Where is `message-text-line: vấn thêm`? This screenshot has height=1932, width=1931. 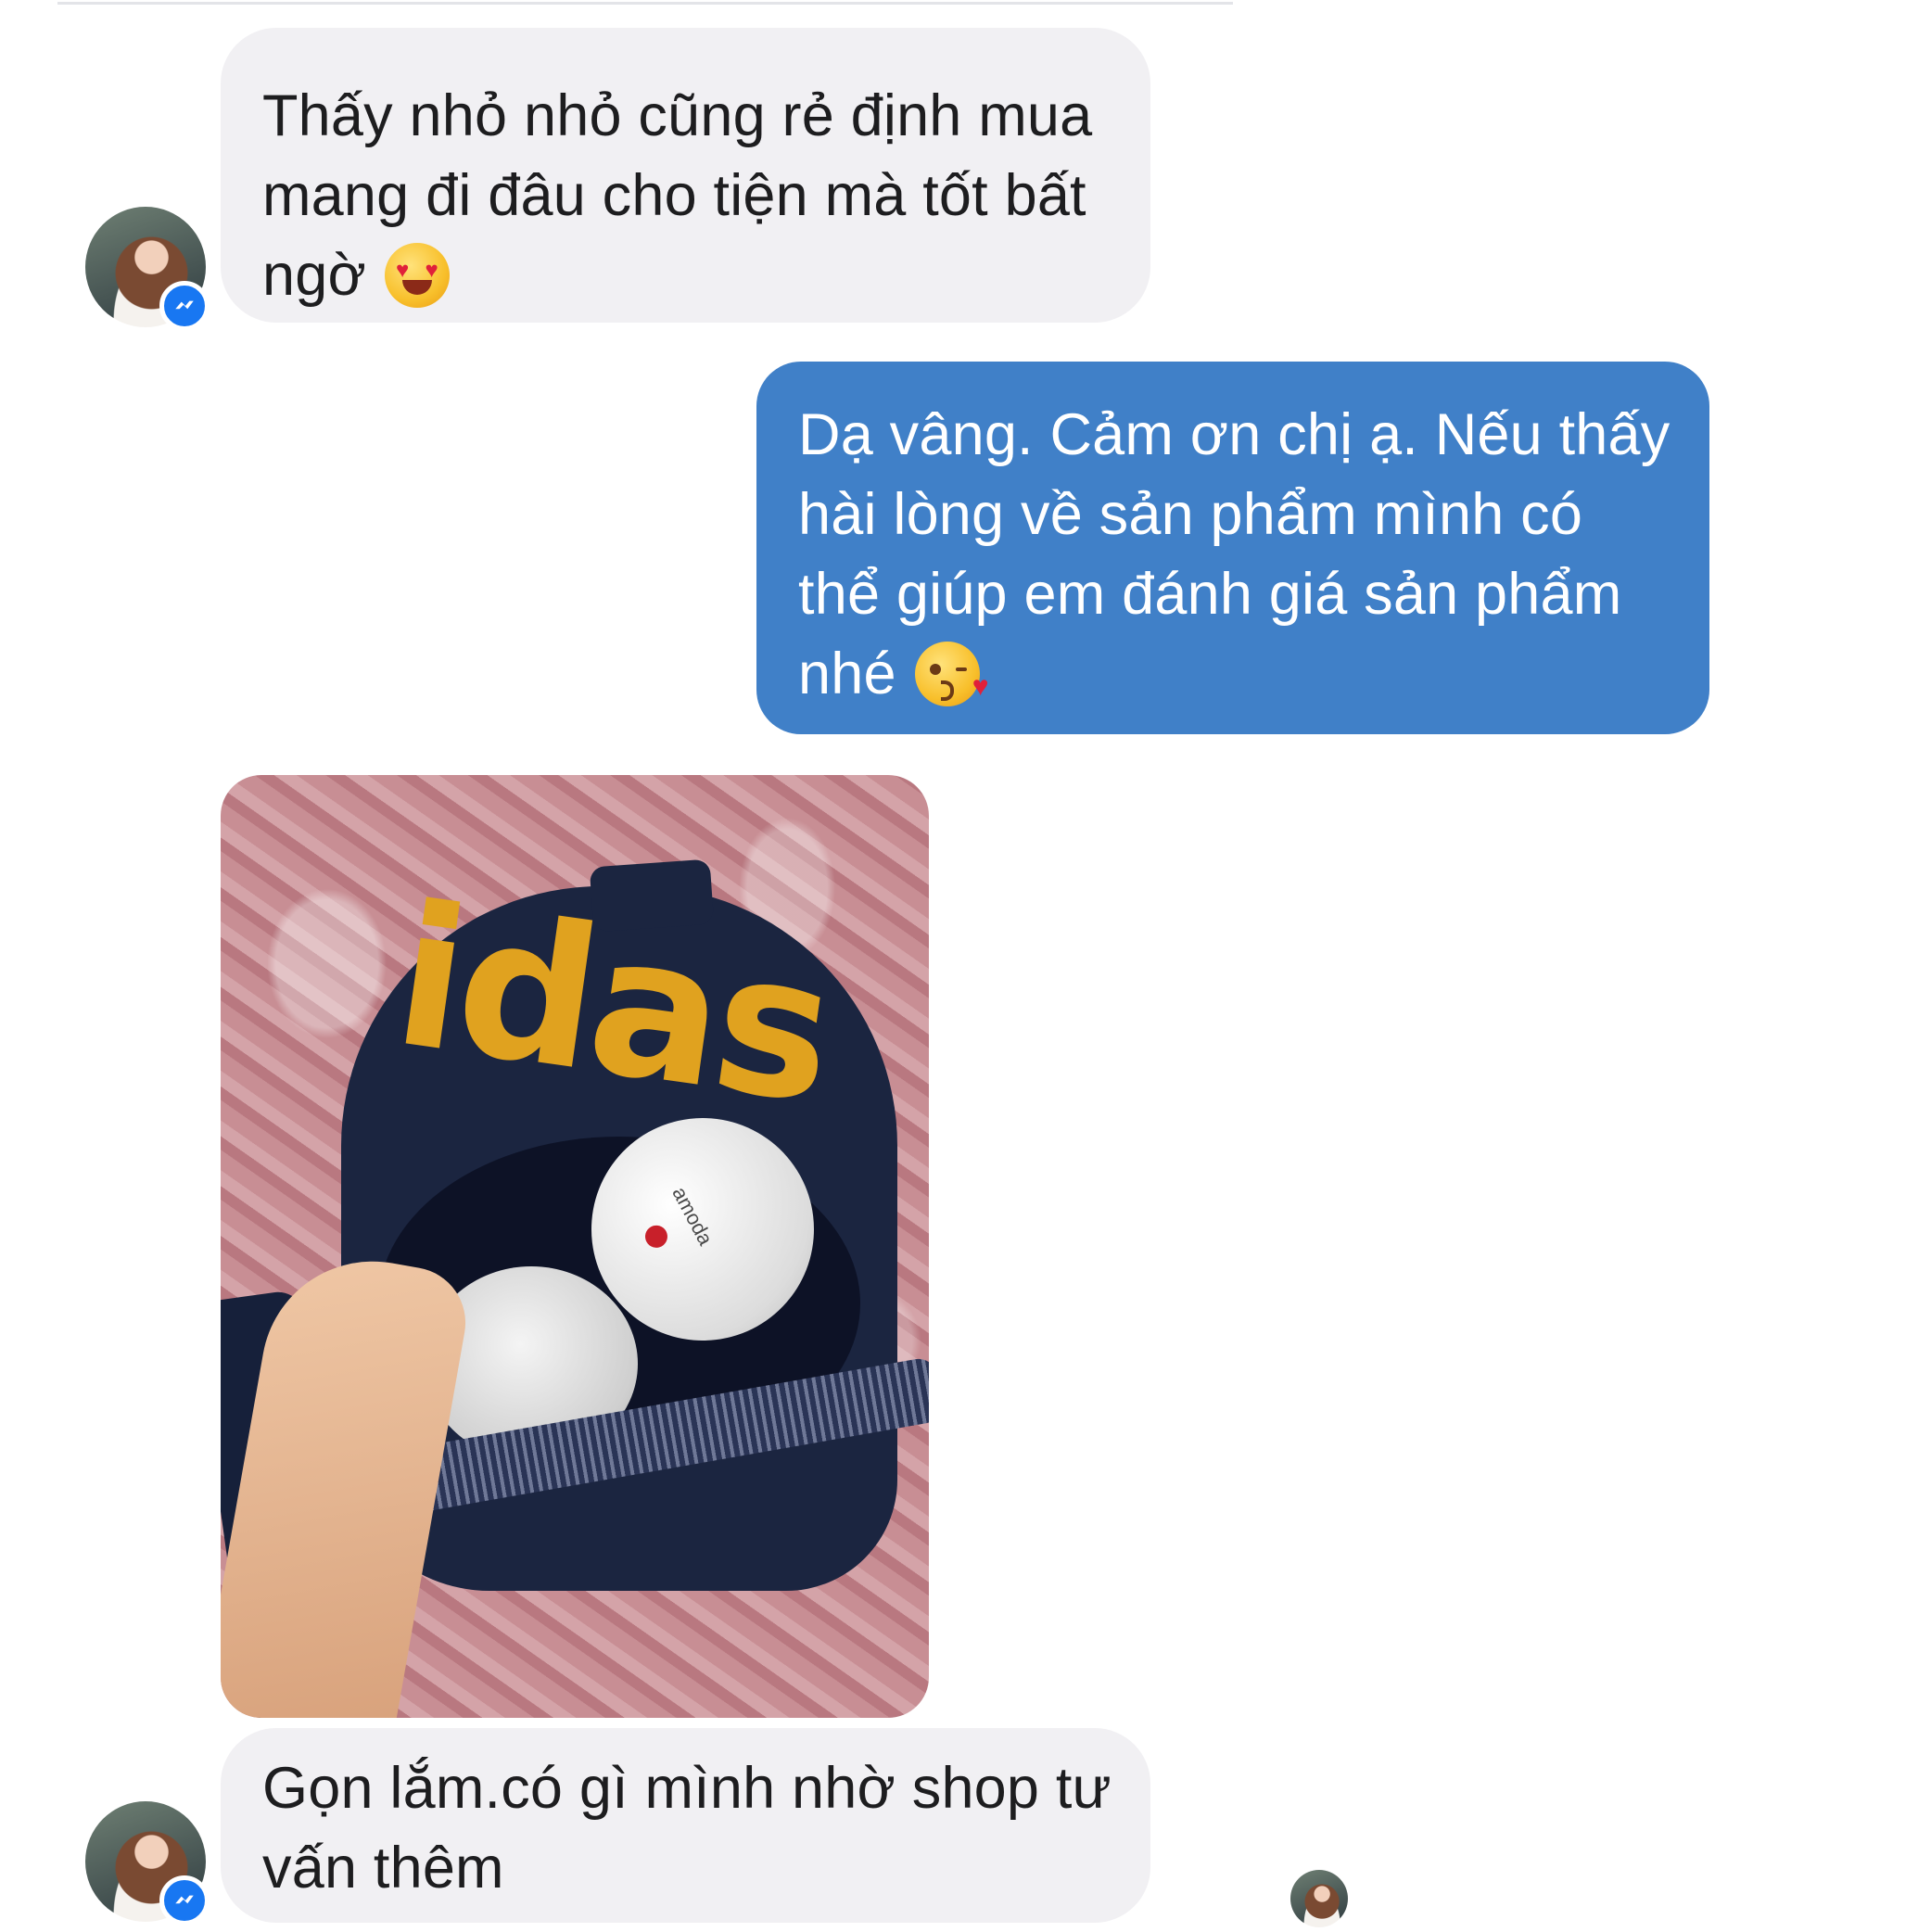
message-text-line: vấn thêm is located at coordinates (383, 1868).